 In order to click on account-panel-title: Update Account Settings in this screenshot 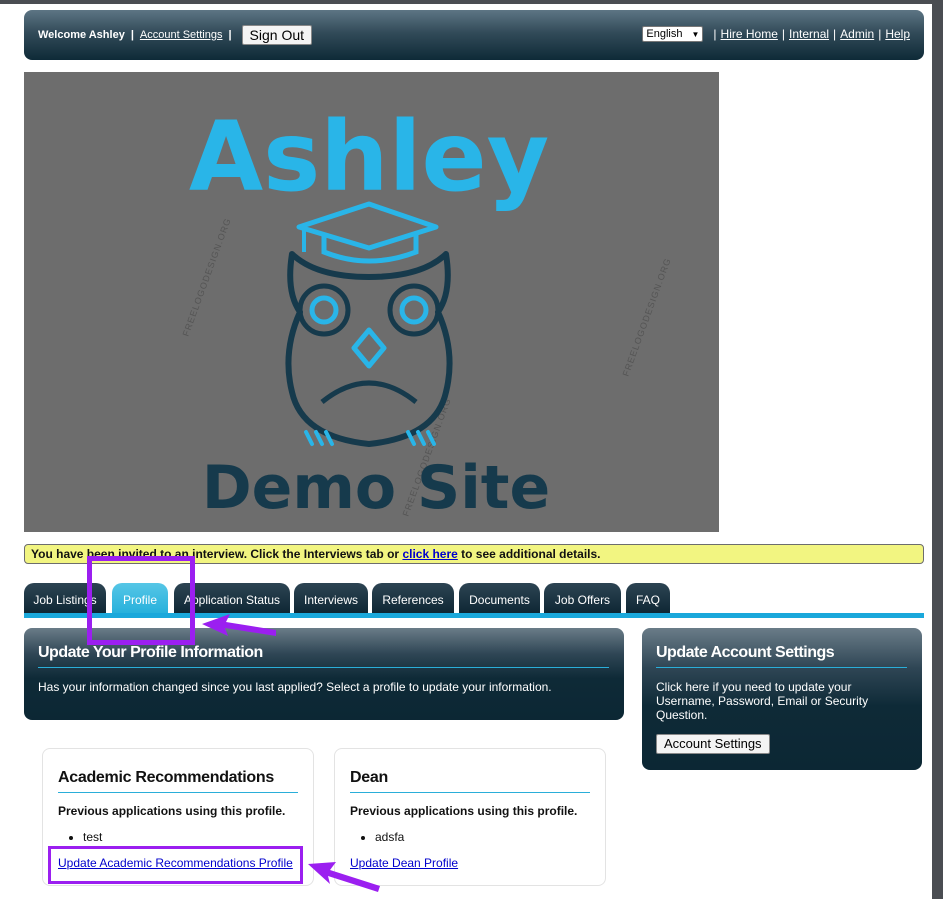, I will do `click(745, 652)`.